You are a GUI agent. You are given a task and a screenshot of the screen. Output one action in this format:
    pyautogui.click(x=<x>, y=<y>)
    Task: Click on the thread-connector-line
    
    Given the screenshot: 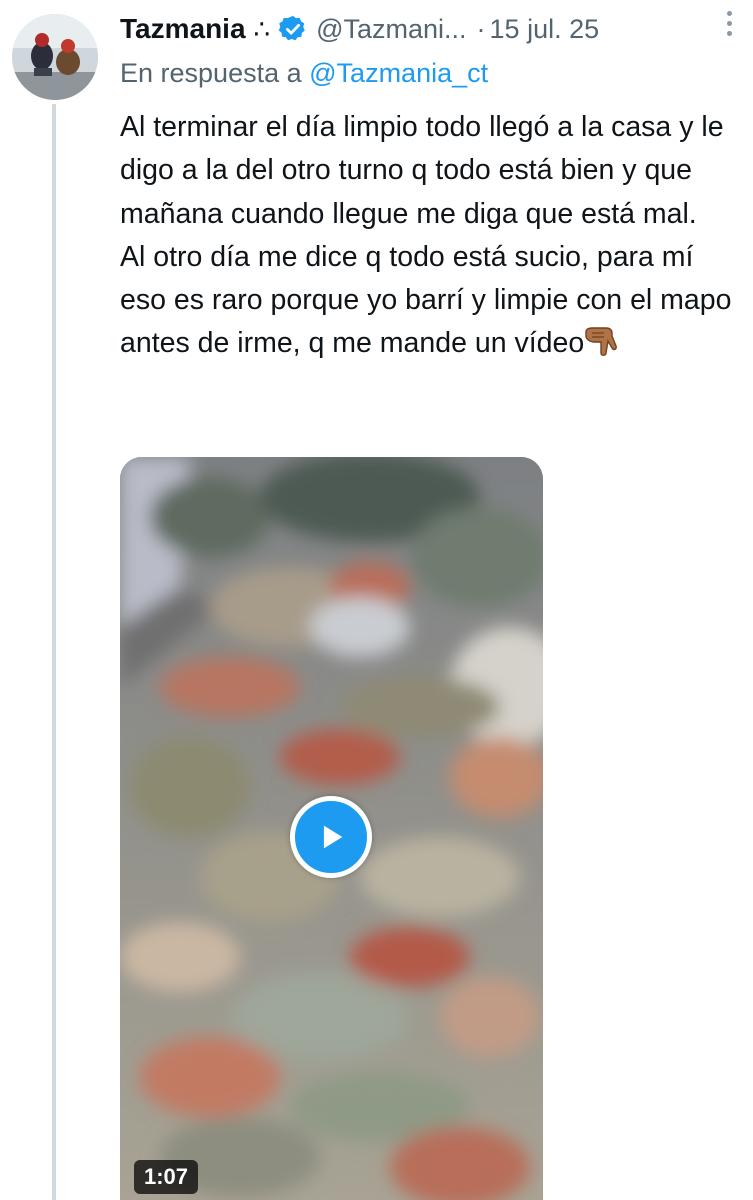 What is the action you would take?
    pyautogui.click(x=54, y=652)
    